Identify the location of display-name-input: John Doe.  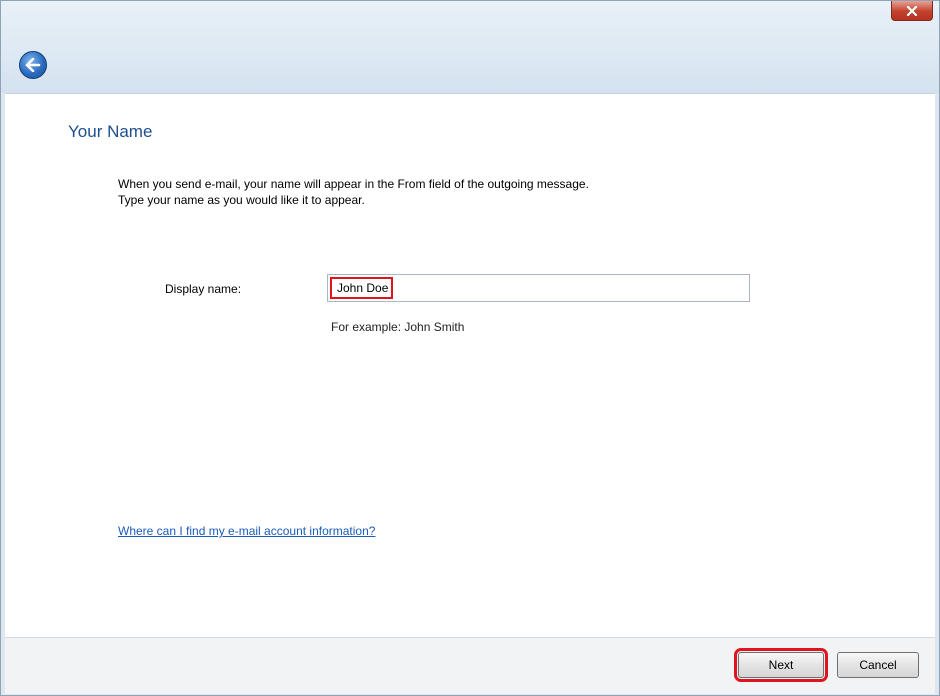
(538, 288).